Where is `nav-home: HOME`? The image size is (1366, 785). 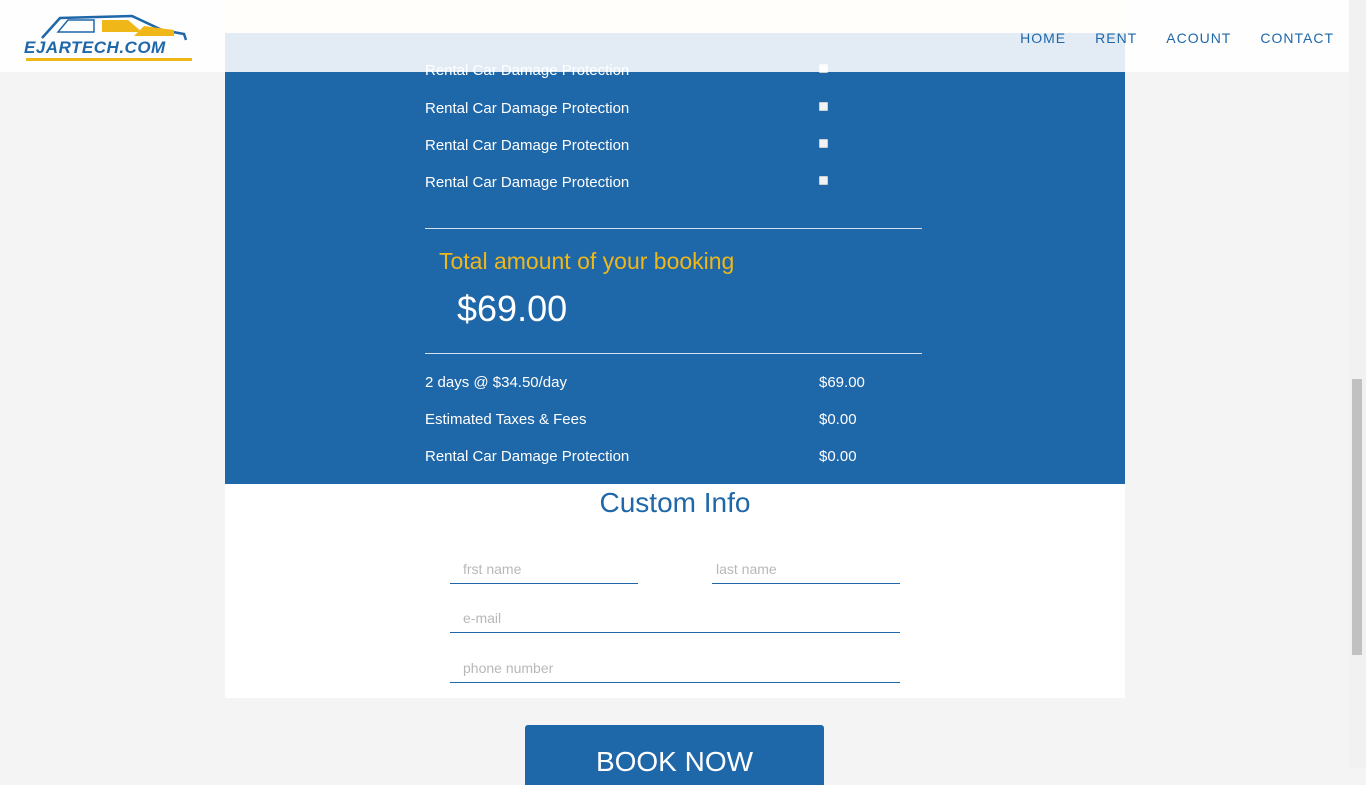
nav-home: HOME is located at coordinates (1043, 38).